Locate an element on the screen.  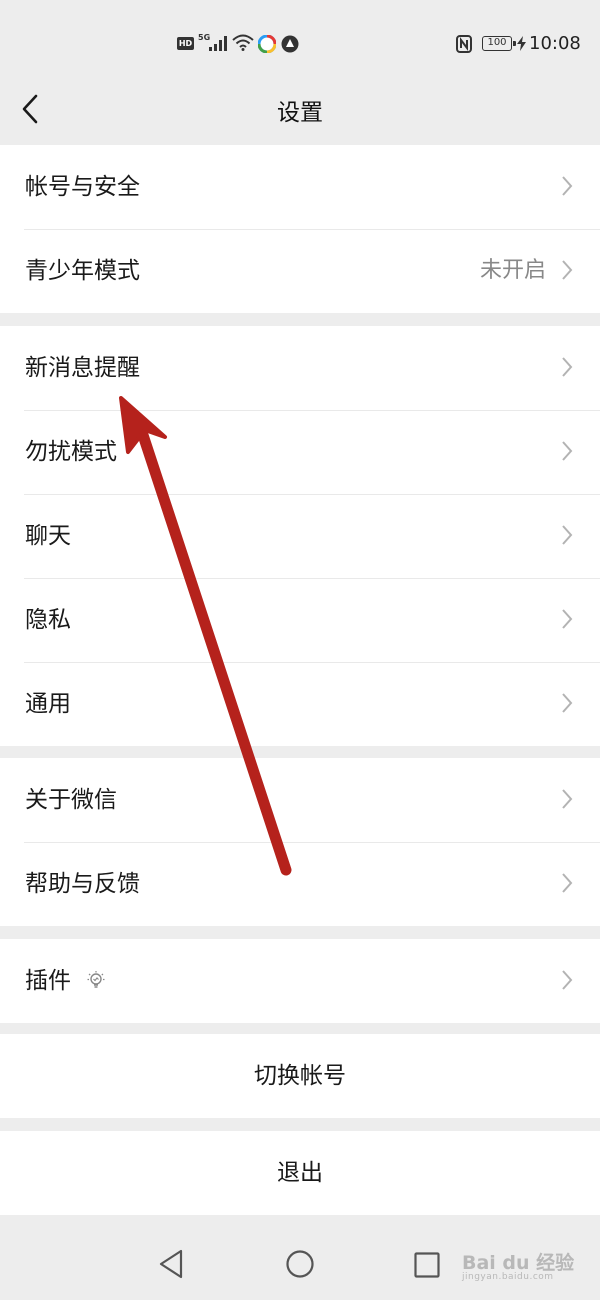
settings-item-label: 聊天 is located at coordinates (48, 536).